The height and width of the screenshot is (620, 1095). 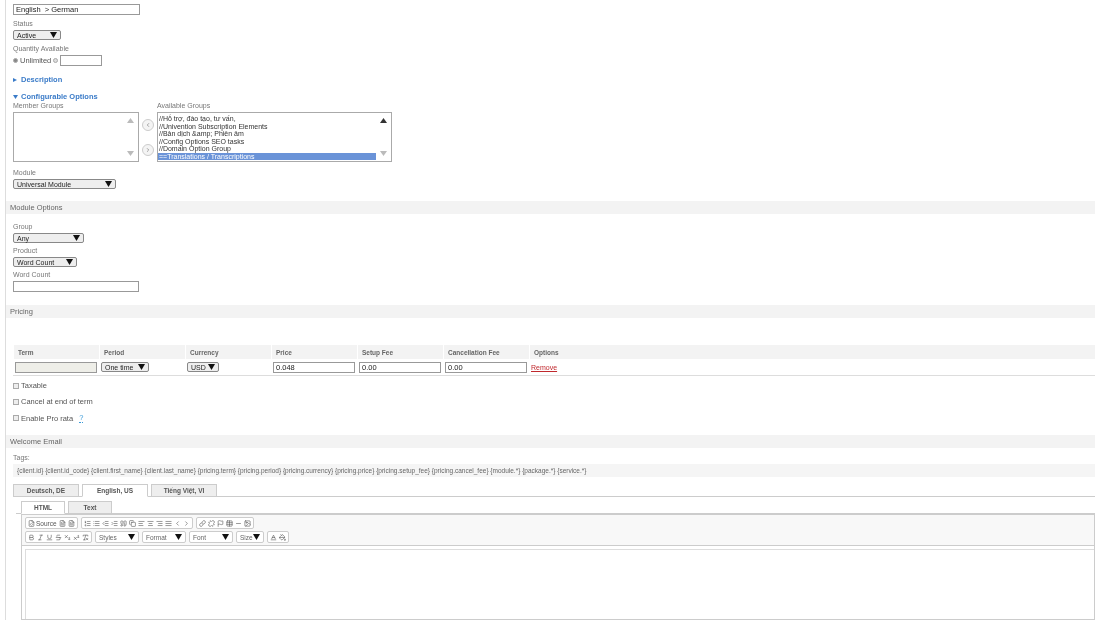 I want to click on chevron-right-icon, so click(x=148, y=150).